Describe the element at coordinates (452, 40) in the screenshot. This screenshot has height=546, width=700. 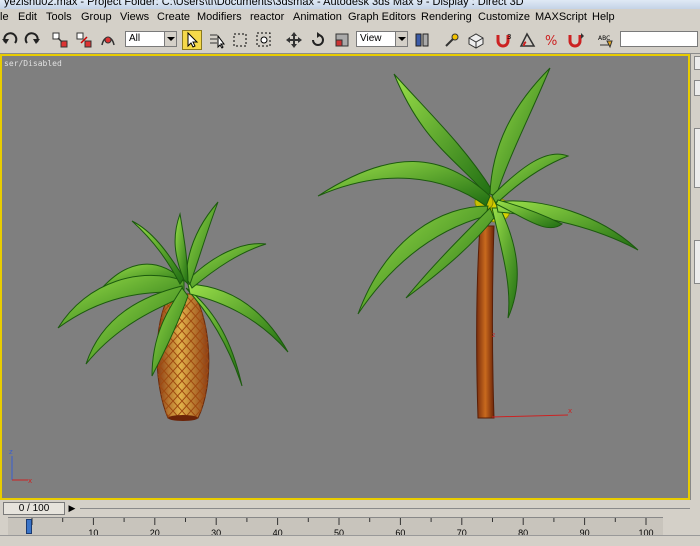
I see `select-and-manipulate-icon` at that location.